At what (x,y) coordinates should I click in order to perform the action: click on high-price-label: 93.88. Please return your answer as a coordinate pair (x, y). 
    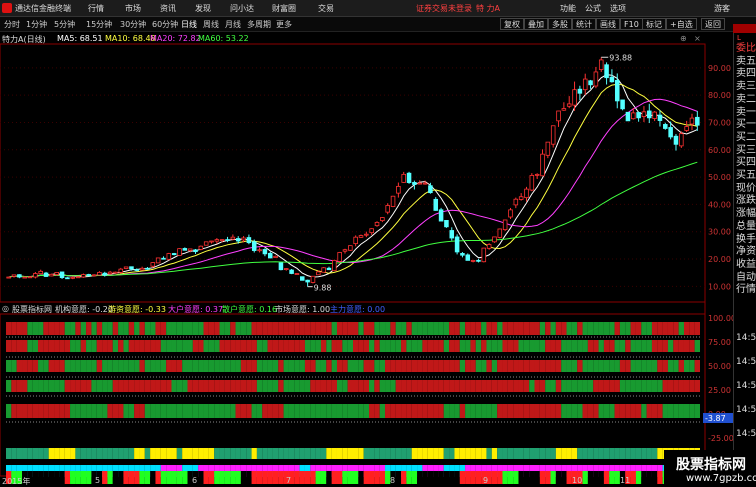
    Looking at the image, I should click on (620, 57).